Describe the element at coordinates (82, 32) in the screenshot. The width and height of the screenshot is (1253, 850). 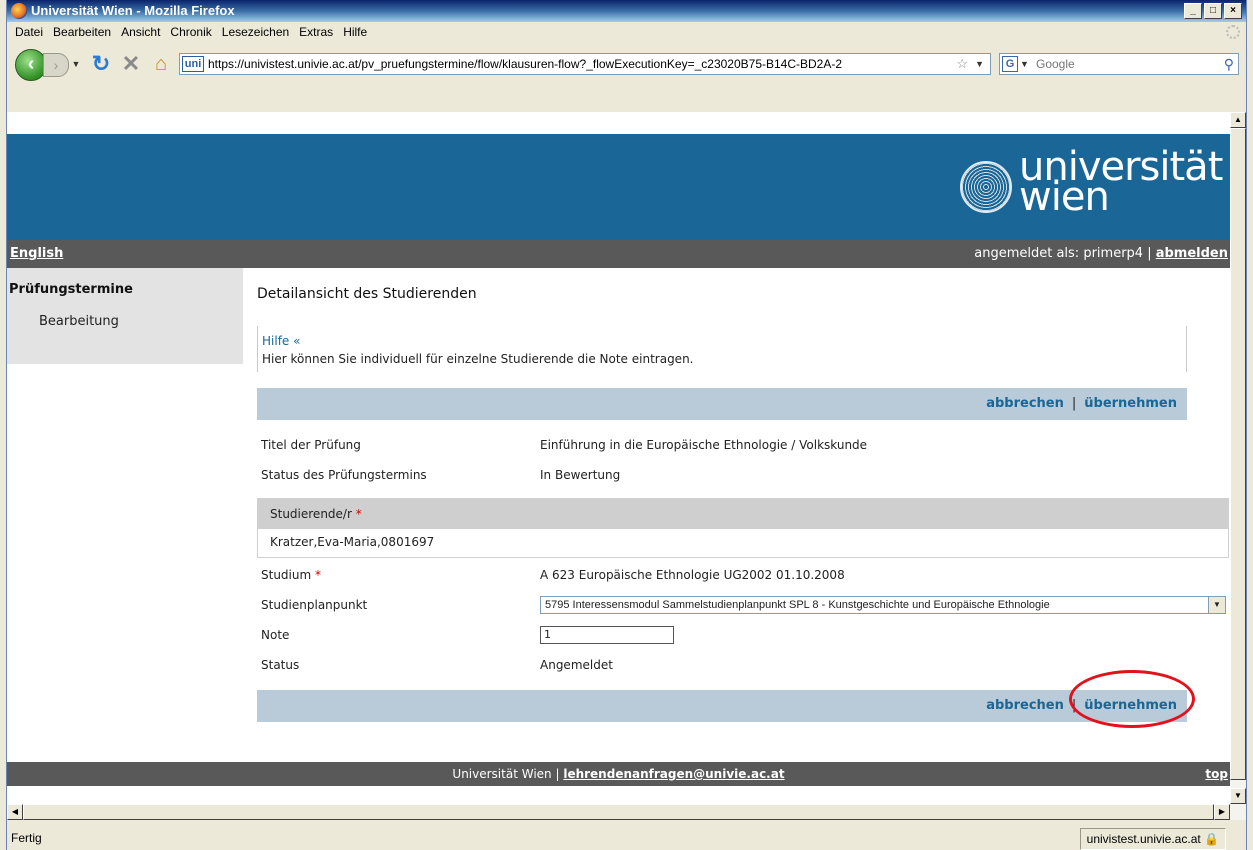
I see `menu-bearbeiten: Bearbeiten` at that location.